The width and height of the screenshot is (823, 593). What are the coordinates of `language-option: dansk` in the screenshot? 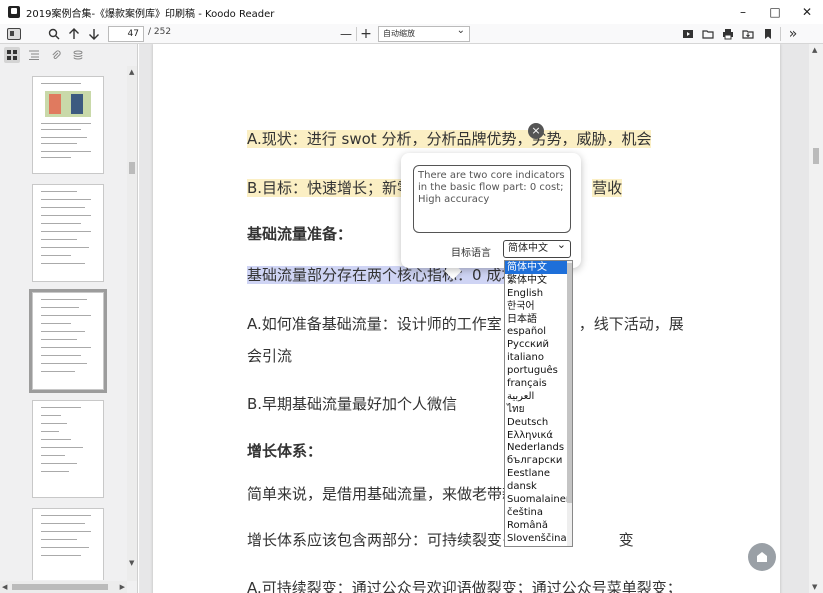 It's located at (538, 486).